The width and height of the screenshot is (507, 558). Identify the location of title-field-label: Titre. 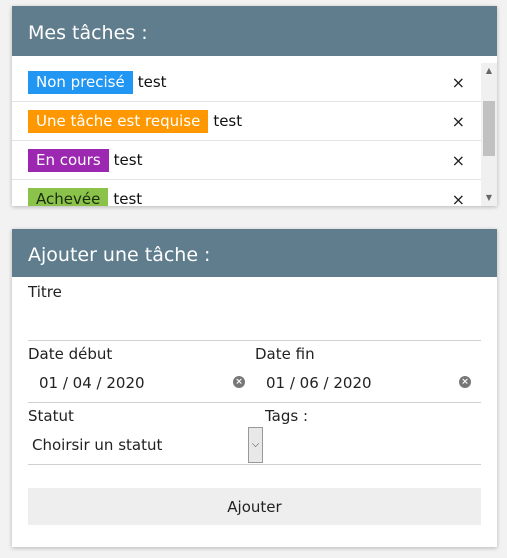
(45, 292).